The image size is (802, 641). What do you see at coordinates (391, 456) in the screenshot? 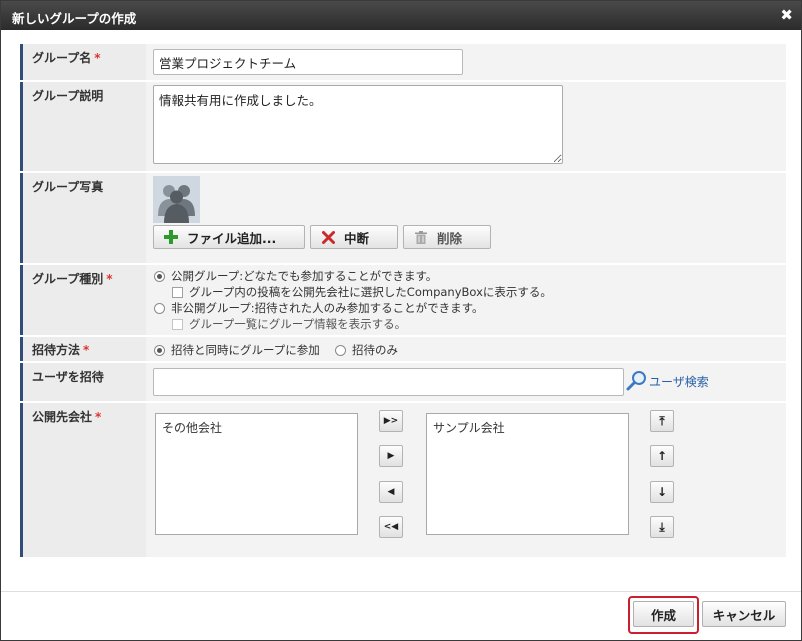
I see `move-right-button: ▶` at bounding box center [391, 456].